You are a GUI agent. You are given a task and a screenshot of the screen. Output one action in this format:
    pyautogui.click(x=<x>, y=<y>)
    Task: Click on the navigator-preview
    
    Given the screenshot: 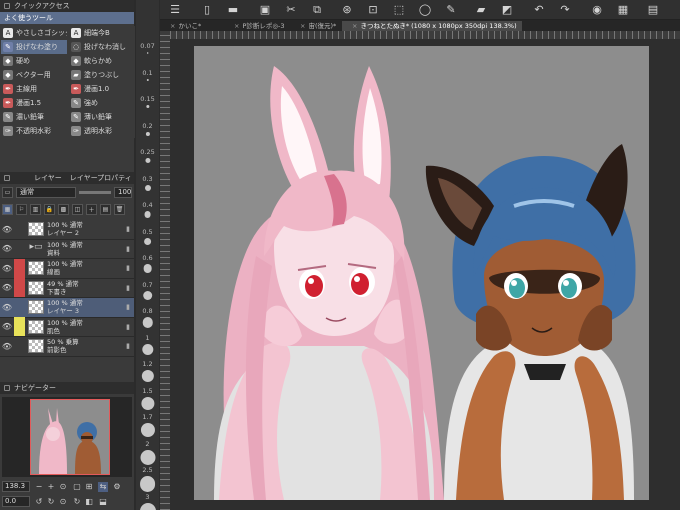 What is the action you would take?
    pyautogui.click(x=67, y=437)
    